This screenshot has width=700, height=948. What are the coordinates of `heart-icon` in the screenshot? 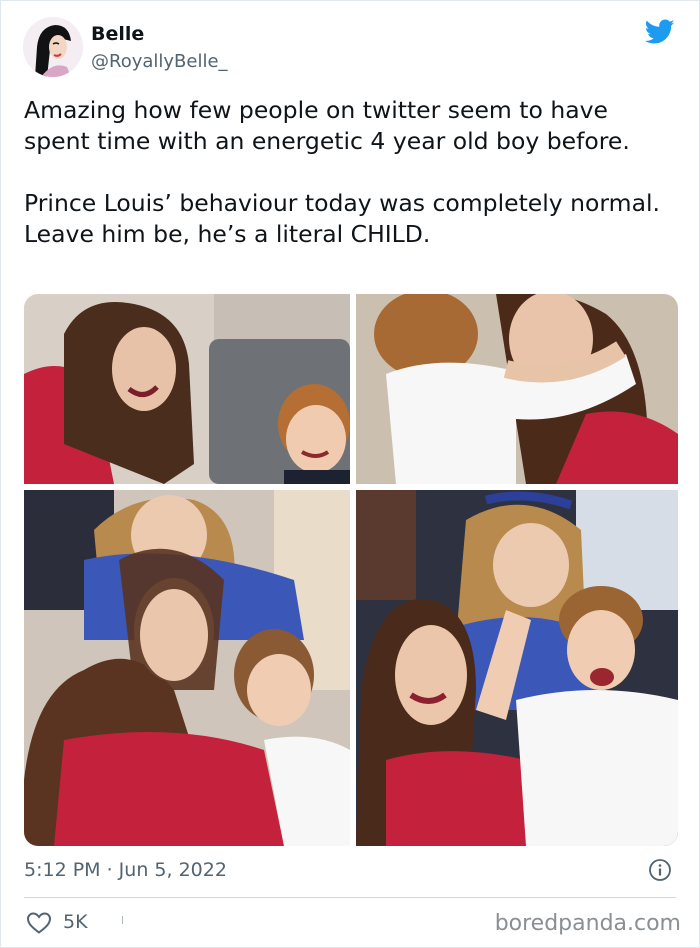 It's located at (39, 923).